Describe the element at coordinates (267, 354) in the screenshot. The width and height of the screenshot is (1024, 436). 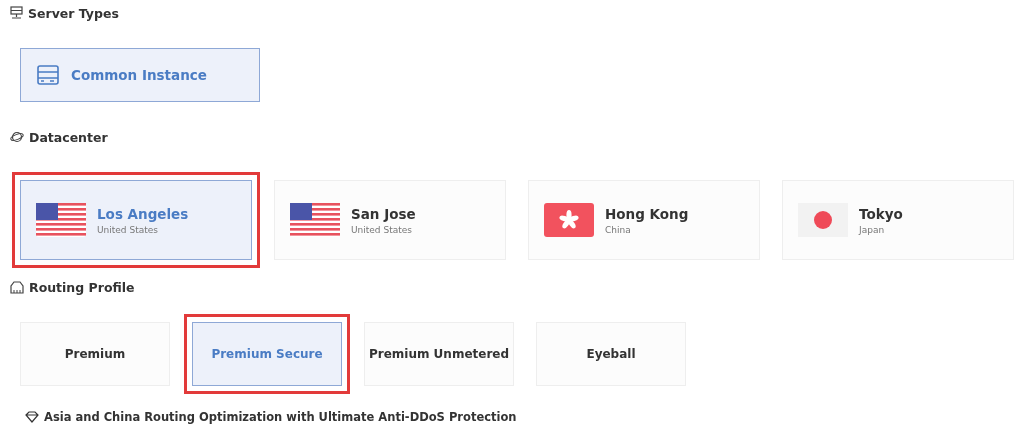
I see `routing-option: Premium Secure` at that location.